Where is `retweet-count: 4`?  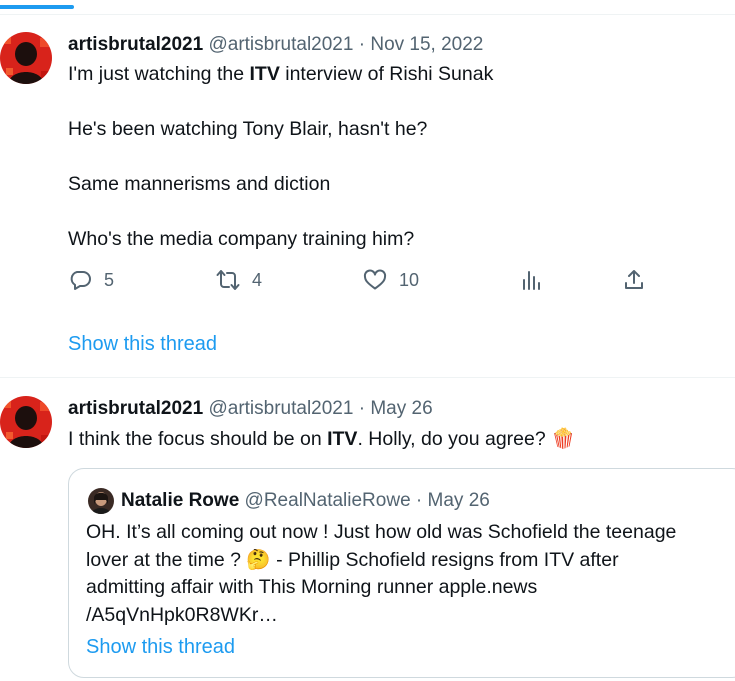 retweet-count: 4 is located at coordinates (257, 279).